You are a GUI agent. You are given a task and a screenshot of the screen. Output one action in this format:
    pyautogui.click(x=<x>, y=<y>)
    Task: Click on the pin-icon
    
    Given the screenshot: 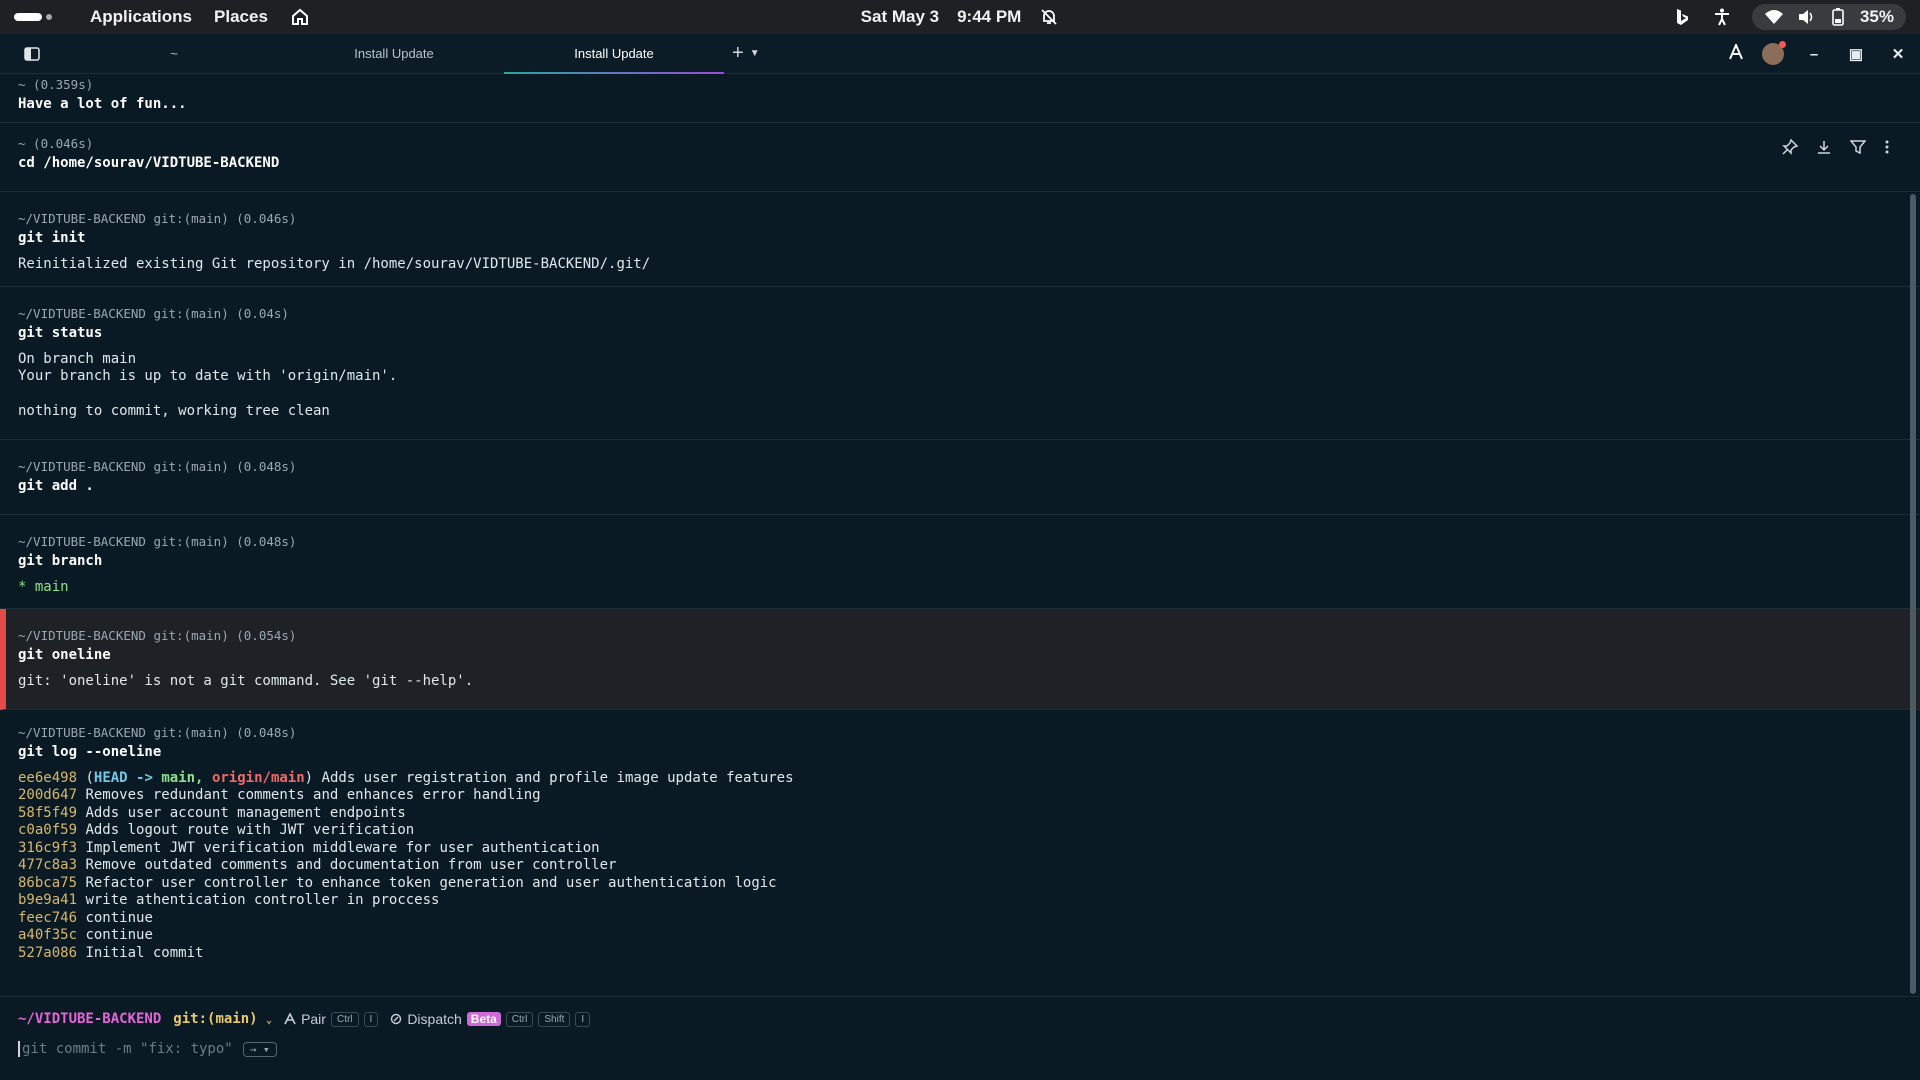 What is the action you would take?
    pyautogui.click(x=1790, y=148)
    